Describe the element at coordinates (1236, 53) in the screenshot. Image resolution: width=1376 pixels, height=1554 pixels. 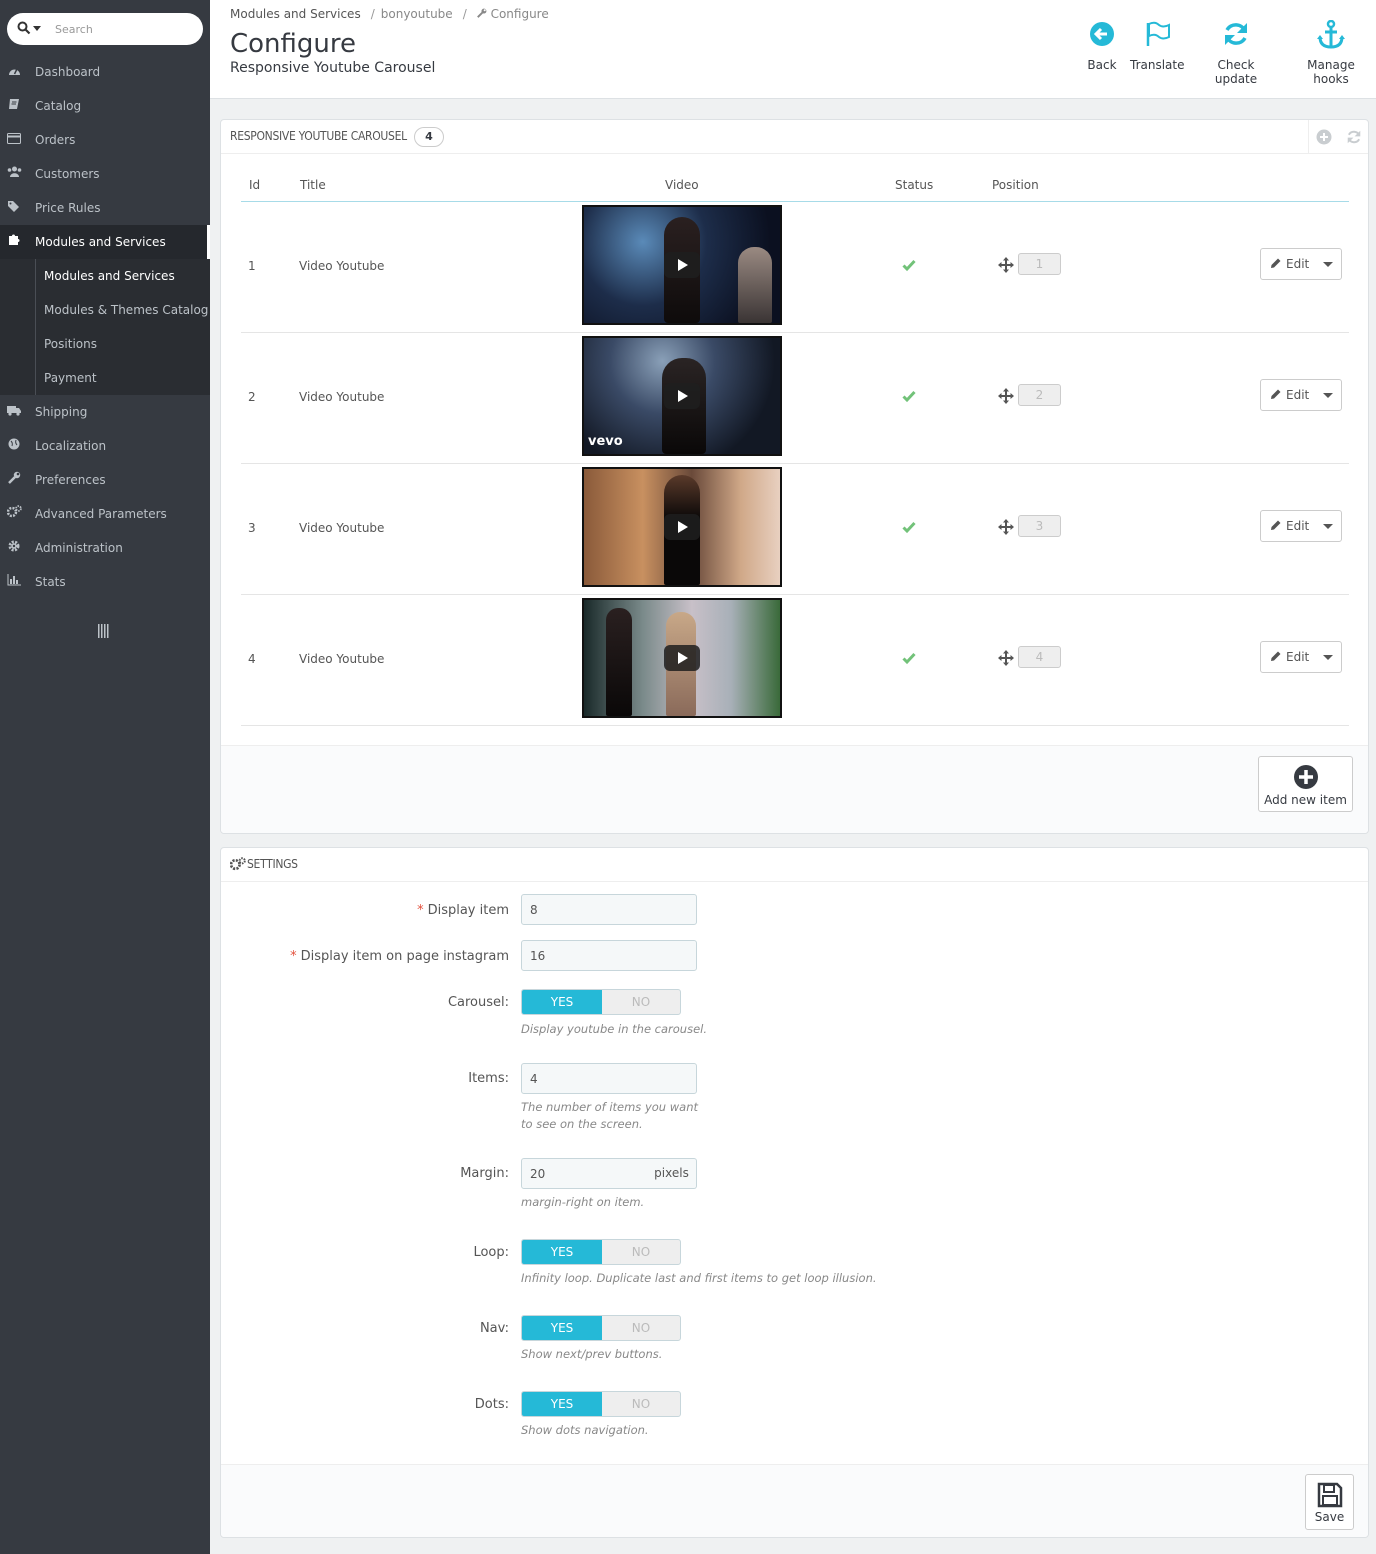
I see `check-update-button: Check update` at that location.